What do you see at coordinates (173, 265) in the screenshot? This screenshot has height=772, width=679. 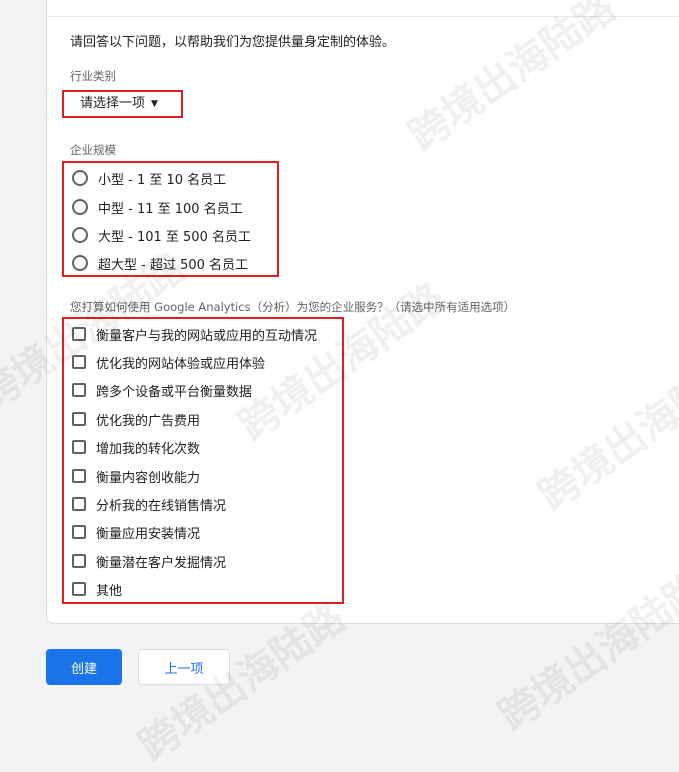 I see `radio-label: 超大型 - 超过 500 名员工` at bounding box center [173, 265].